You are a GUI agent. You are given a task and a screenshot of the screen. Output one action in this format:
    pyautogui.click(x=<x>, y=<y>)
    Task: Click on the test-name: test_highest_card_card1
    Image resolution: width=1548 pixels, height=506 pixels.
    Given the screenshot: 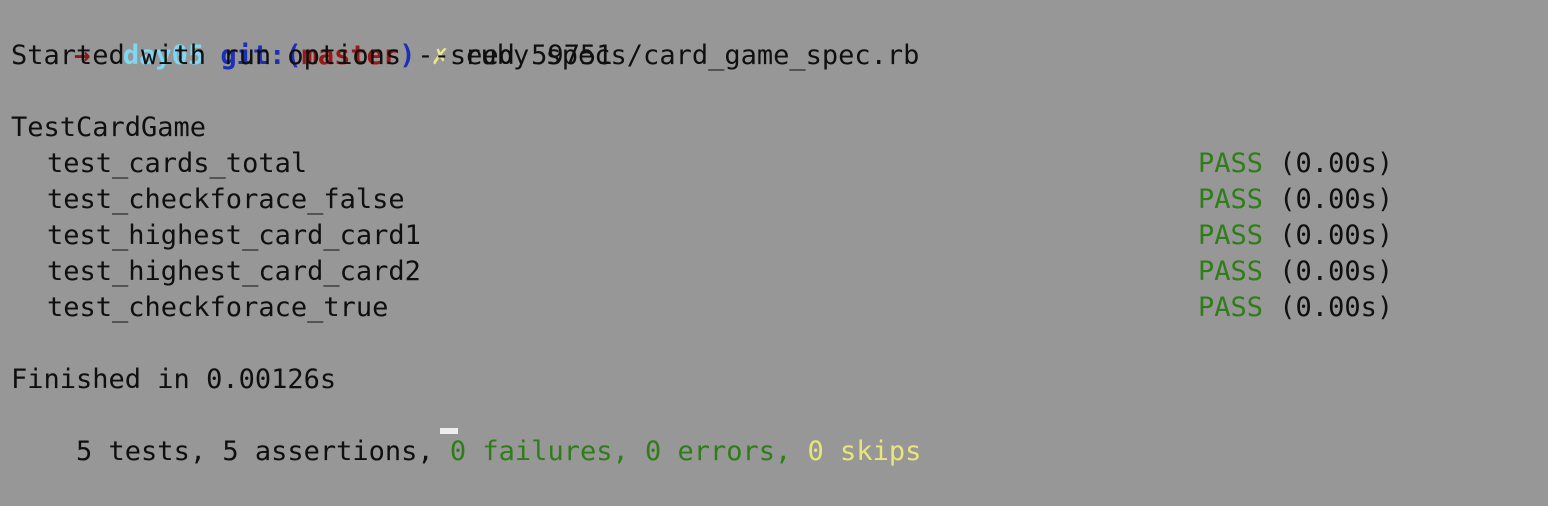 What is the action you would take?
    pyautogui.click(x=234, y=235)
    